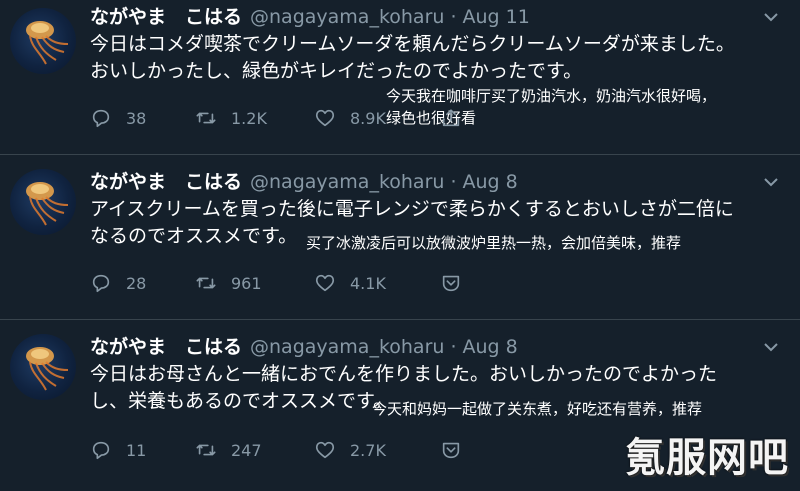  Describe the element at coordinates (390, 118) in the screenshot. I see `tweet-actions: 38 1.2K 8.9K` at that location.